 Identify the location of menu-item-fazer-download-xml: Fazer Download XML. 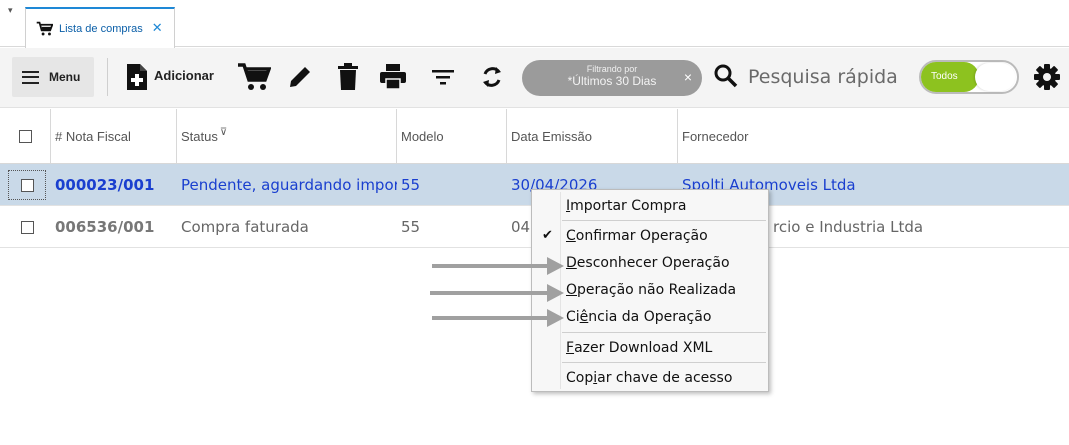
(650, 347).